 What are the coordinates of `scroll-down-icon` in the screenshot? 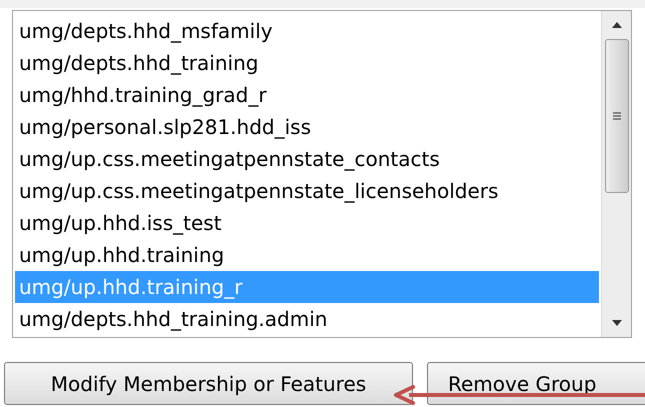 It's located at (616, 323).